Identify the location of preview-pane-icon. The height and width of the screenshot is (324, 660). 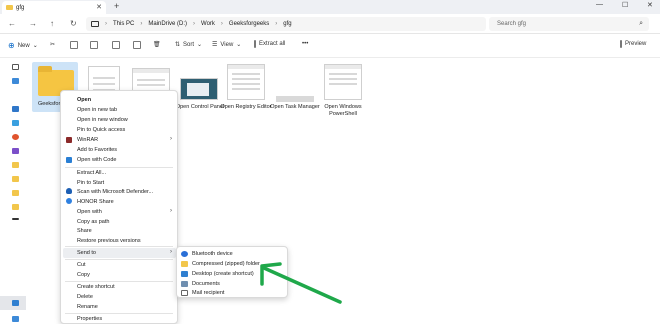
(621, 44).